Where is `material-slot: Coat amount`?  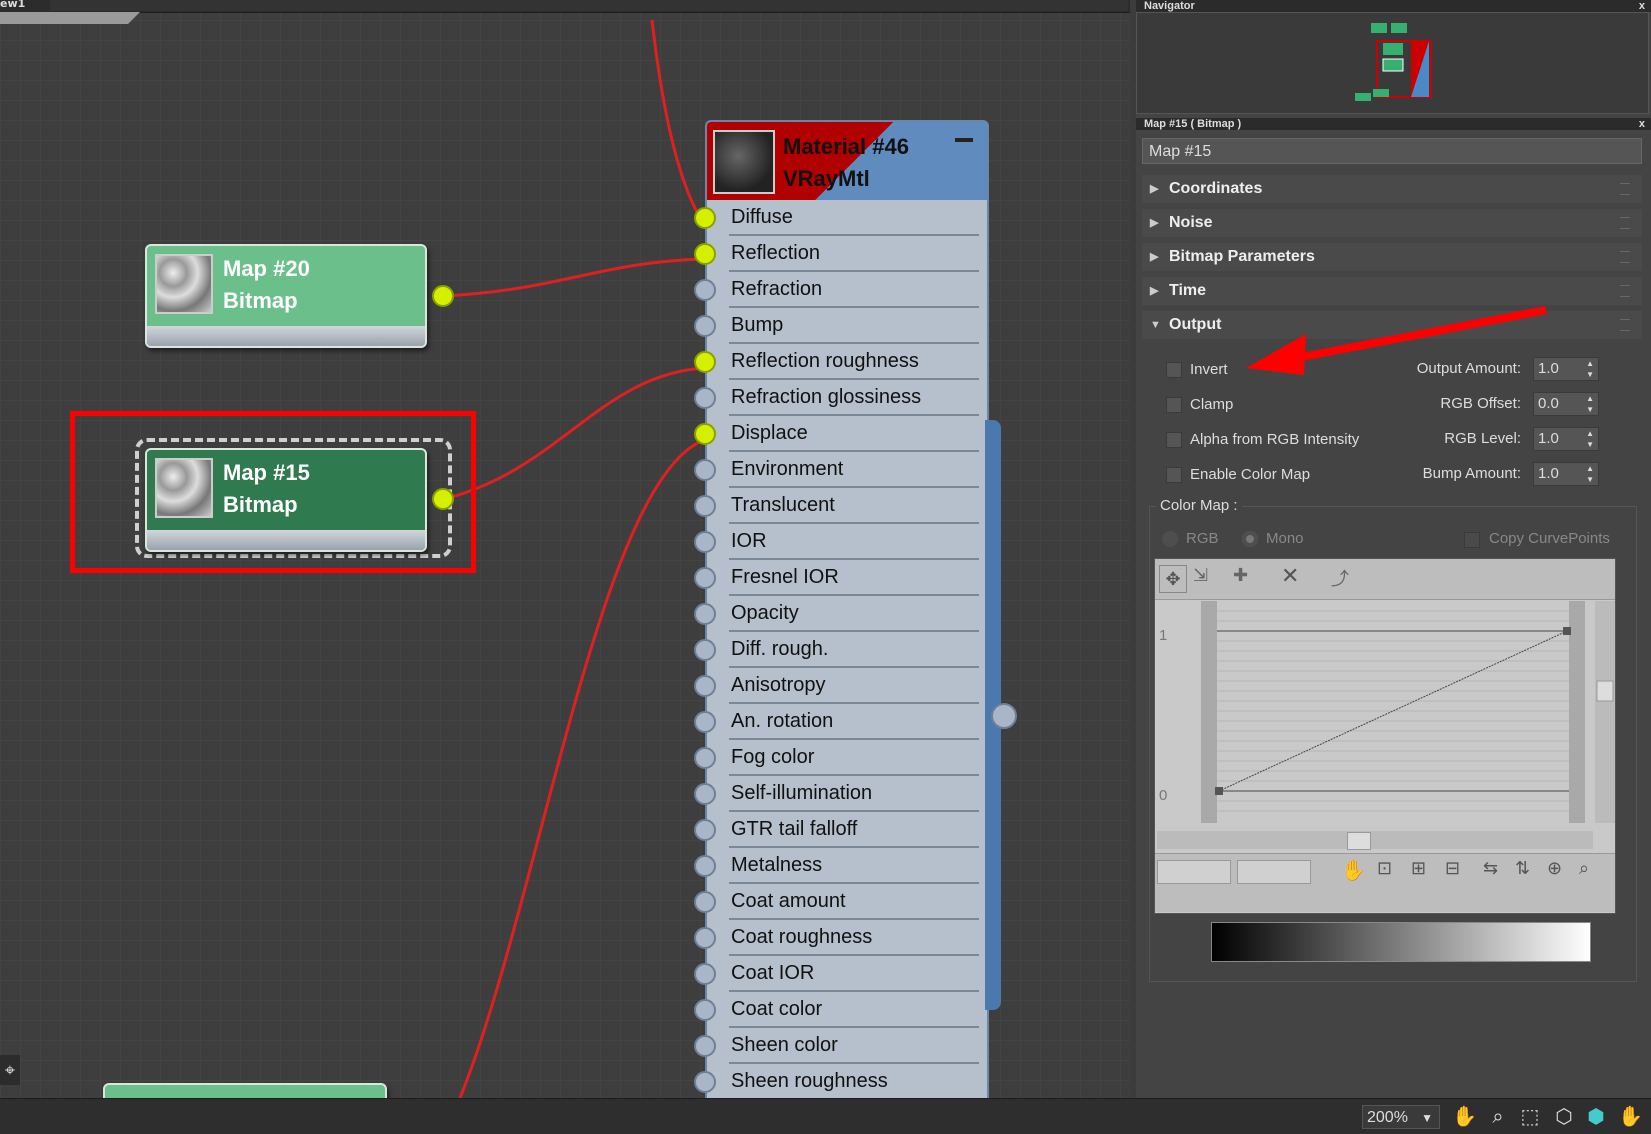 material-slot: Coat amount is located at coordinates (854, 903).